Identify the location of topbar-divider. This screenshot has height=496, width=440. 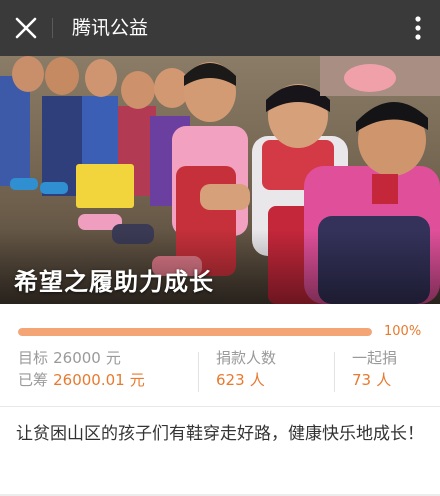
(52, 28).